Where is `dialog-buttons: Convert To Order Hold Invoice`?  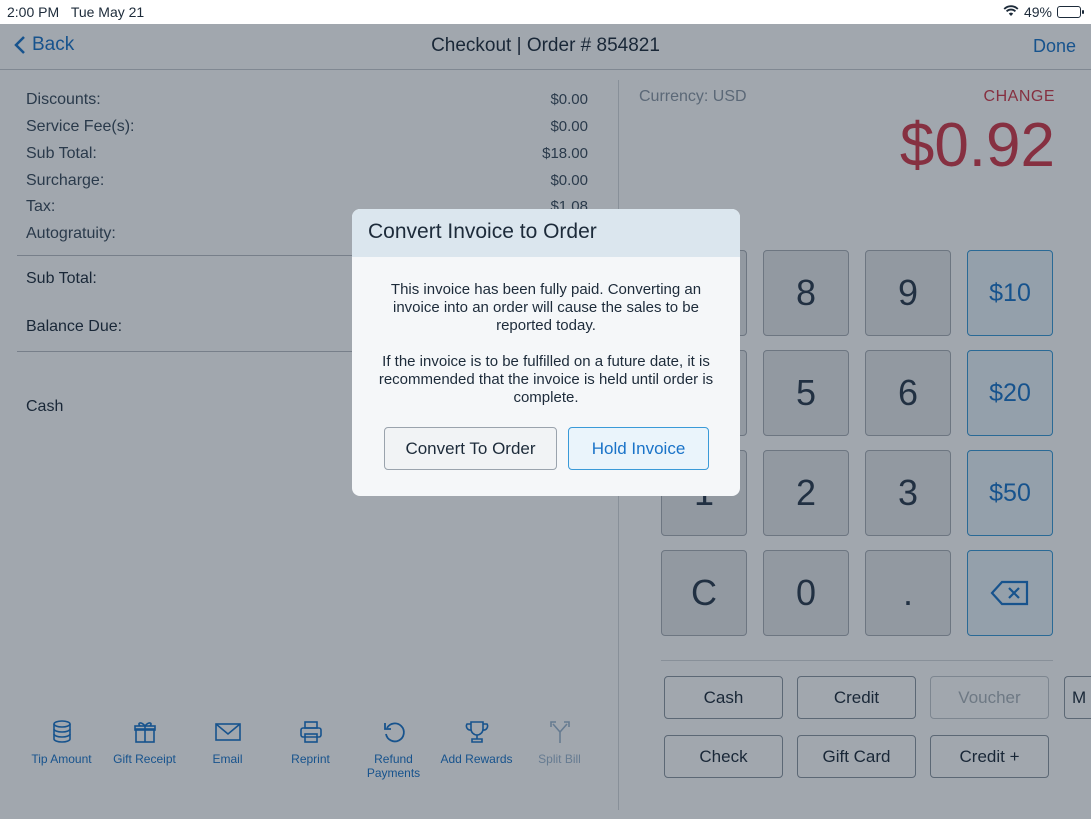
dialog-buttons: Convert To Order Hold Invoice is located at coordinates (546, 448).